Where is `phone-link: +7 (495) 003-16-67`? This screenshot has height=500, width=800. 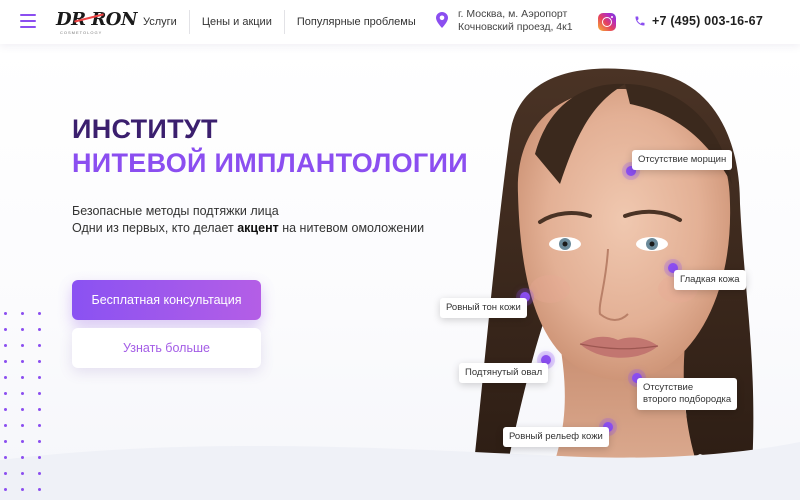 phone-link: +7 (495) 003-16-67 is located at coordinates (698, 21).